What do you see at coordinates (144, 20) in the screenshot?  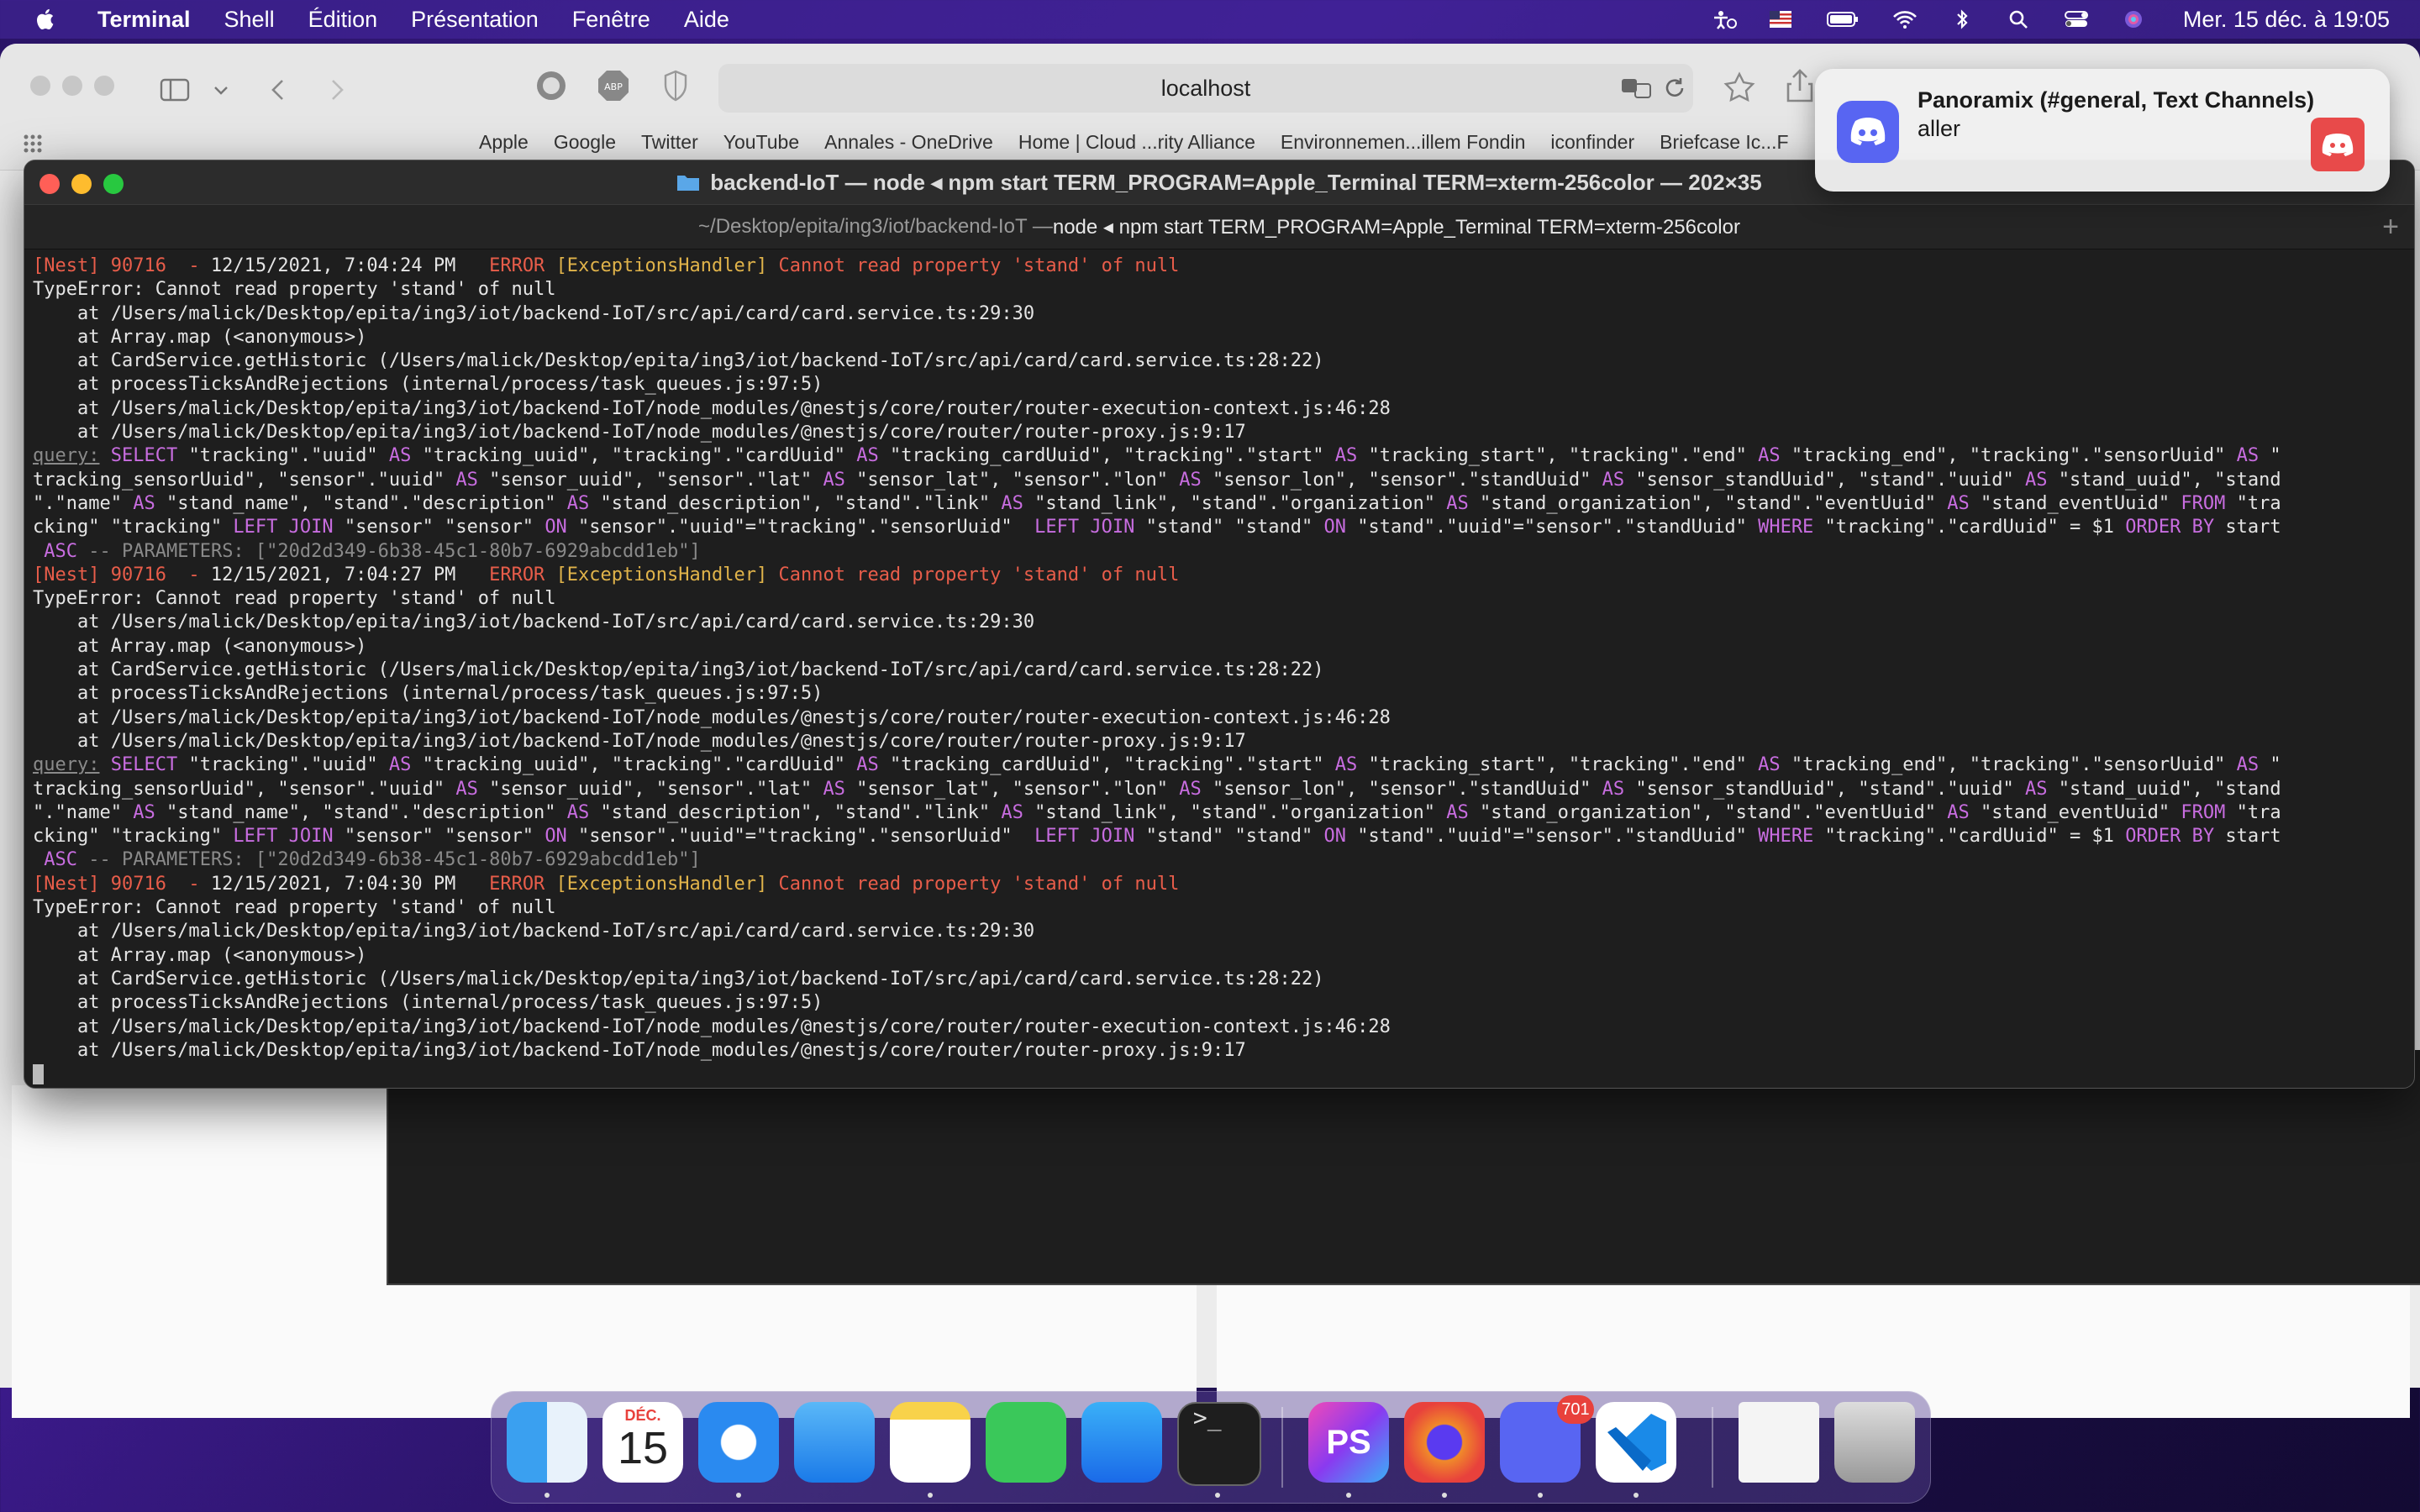 I see `menu-app-terminal: Terminal` at bounding box center [144, 20].